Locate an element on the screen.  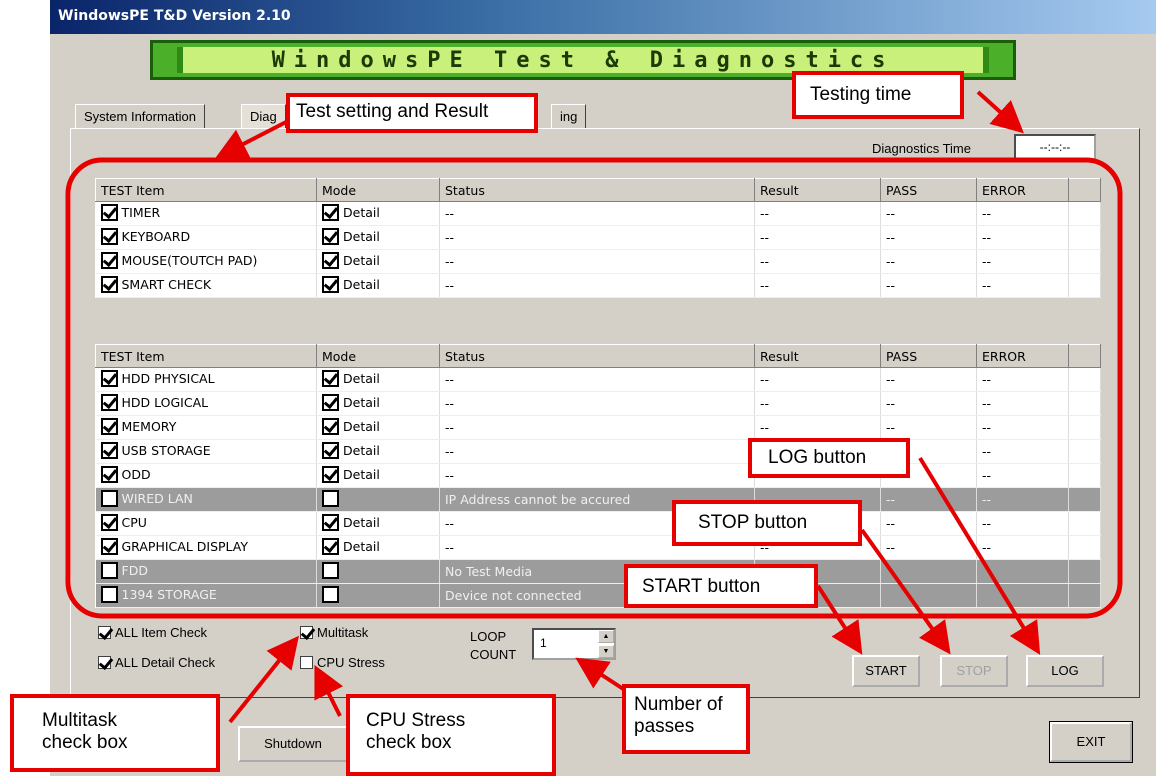
callout-testing-time: Testing time is located at coordinates (878, 95).